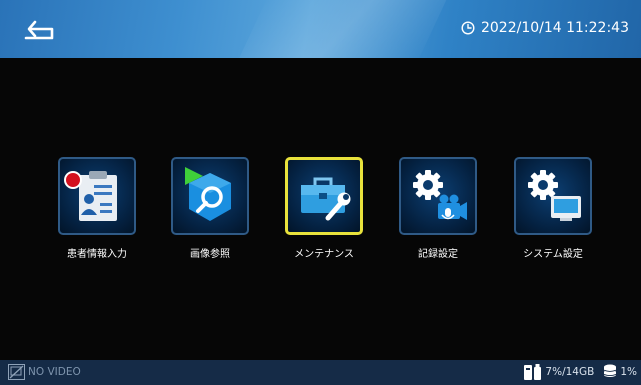 The width and height of the screenshot is (641, 385). Describe the element at coordinates (610, 370) in the screenshot. I see `database-icon` at that location.